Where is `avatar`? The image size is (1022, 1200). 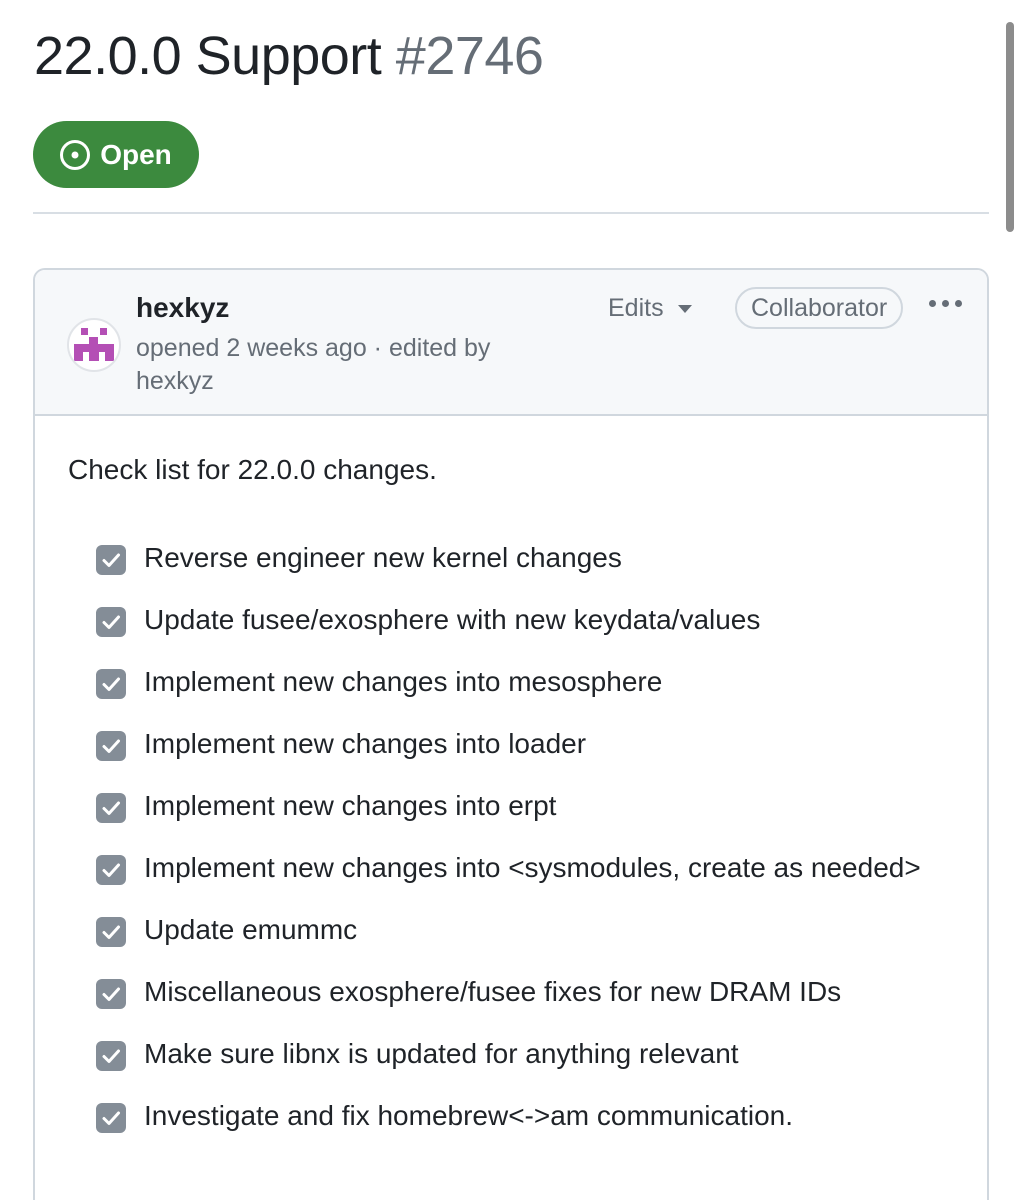 avatar is located at coordinates (94, 345).